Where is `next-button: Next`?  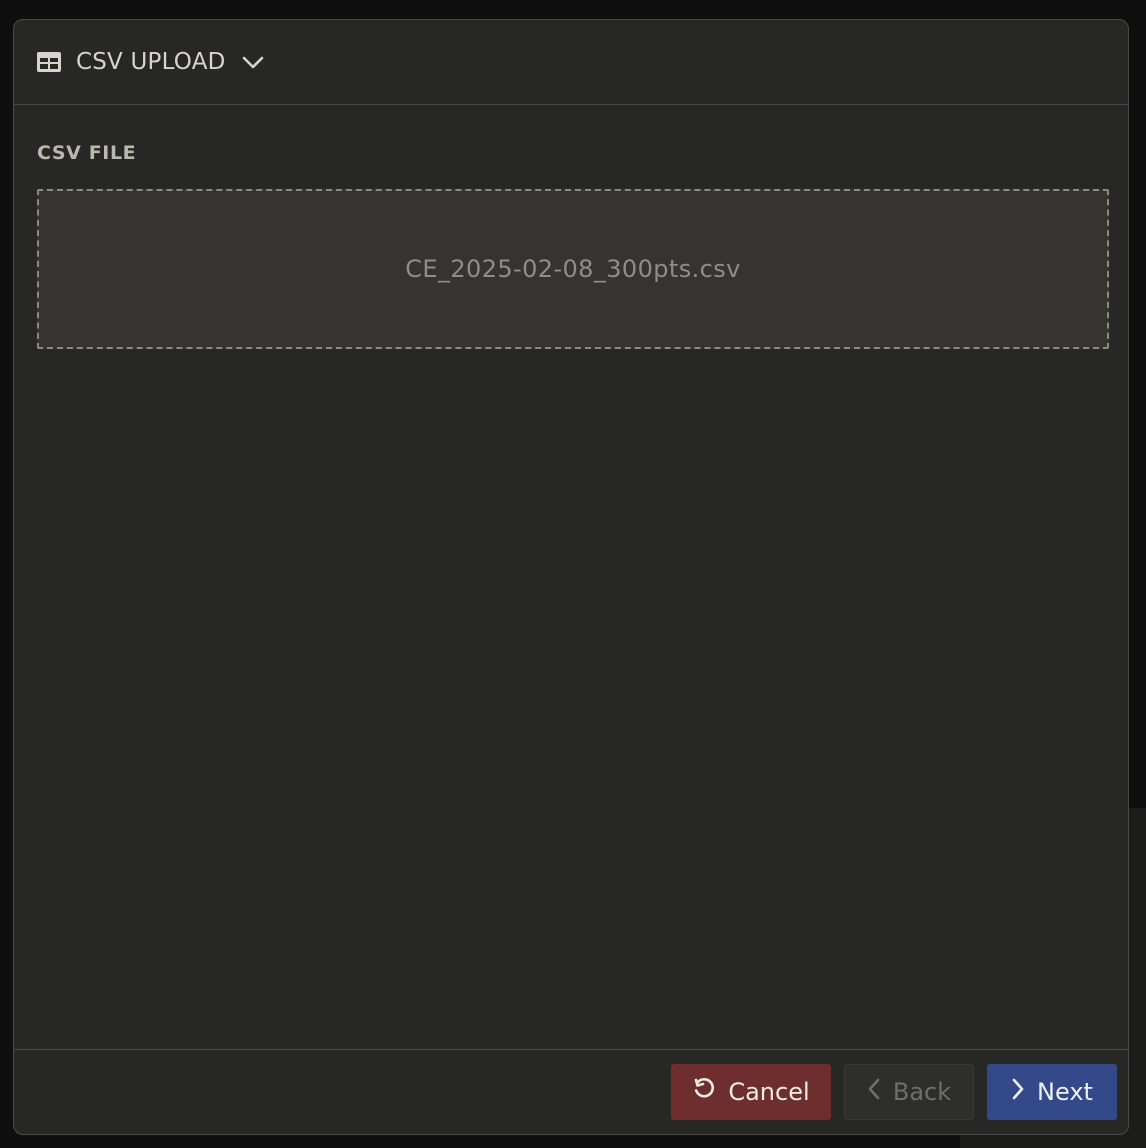 next-button: Next is located at coordinates (1052, 1092).